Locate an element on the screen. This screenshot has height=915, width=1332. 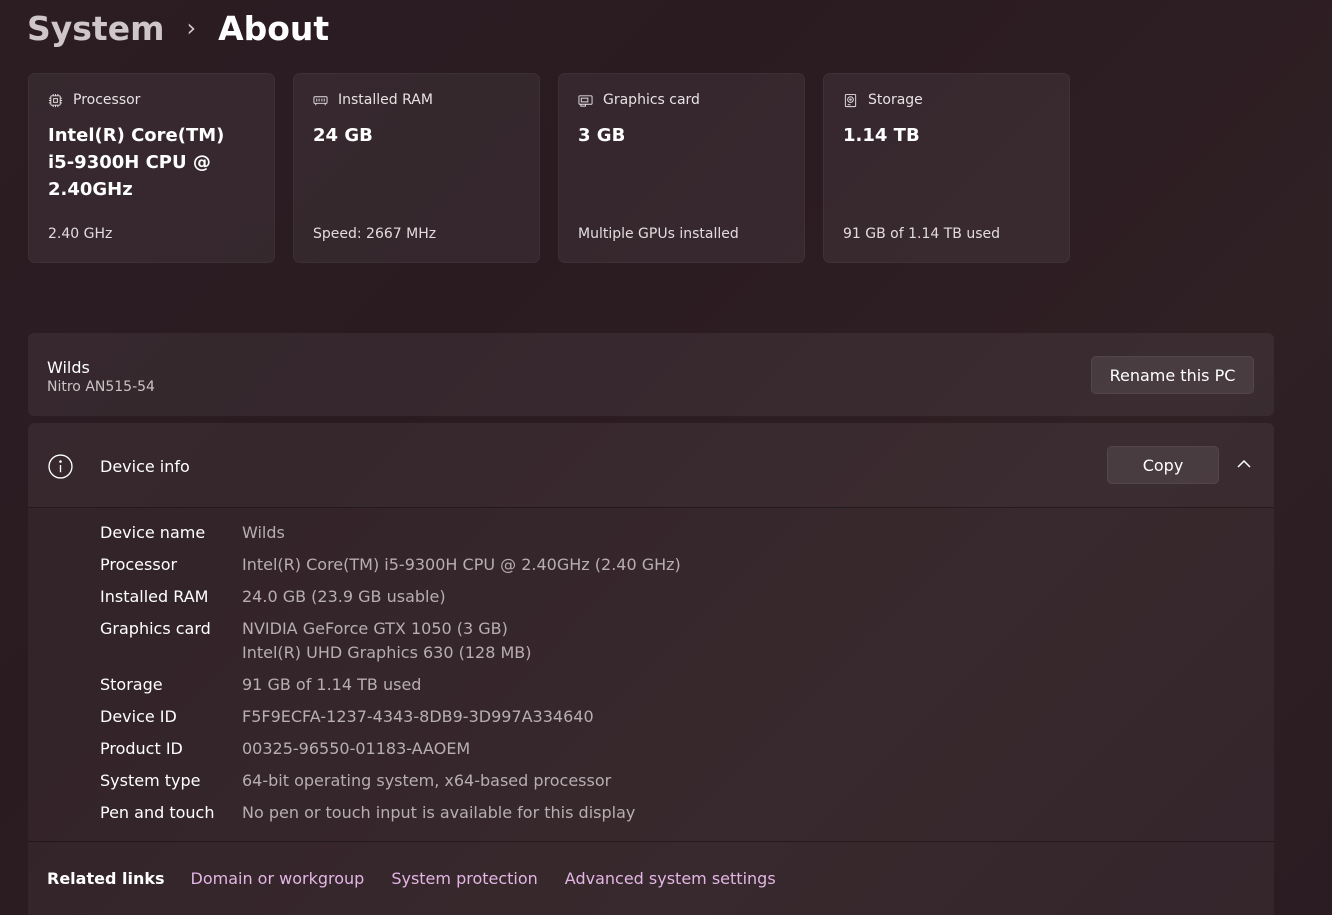
storage-card-sub: 91 GB of 1.14 TB used is located at coordinates (922, 234).